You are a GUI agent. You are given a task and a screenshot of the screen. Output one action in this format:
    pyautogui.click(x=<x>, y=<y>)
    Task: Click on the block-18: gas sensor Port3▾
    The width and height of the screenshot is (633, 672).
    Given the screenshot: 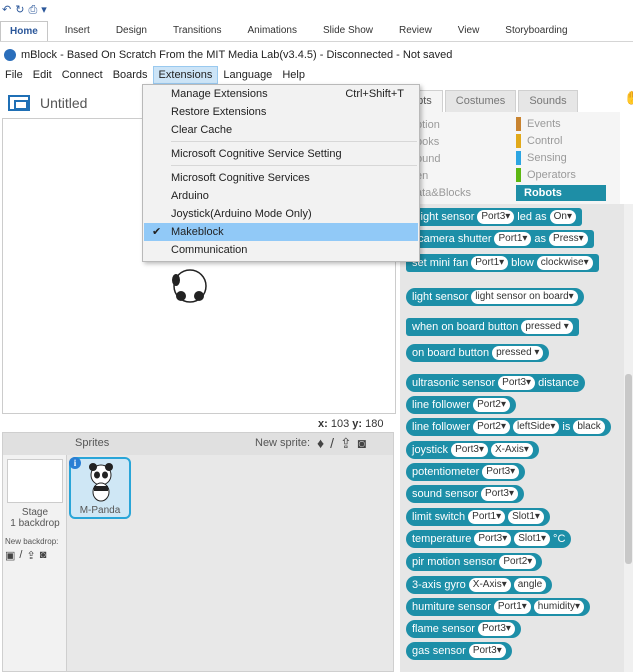 What is the action you would take?
    pyautogui.click(x=459, y=651)
    